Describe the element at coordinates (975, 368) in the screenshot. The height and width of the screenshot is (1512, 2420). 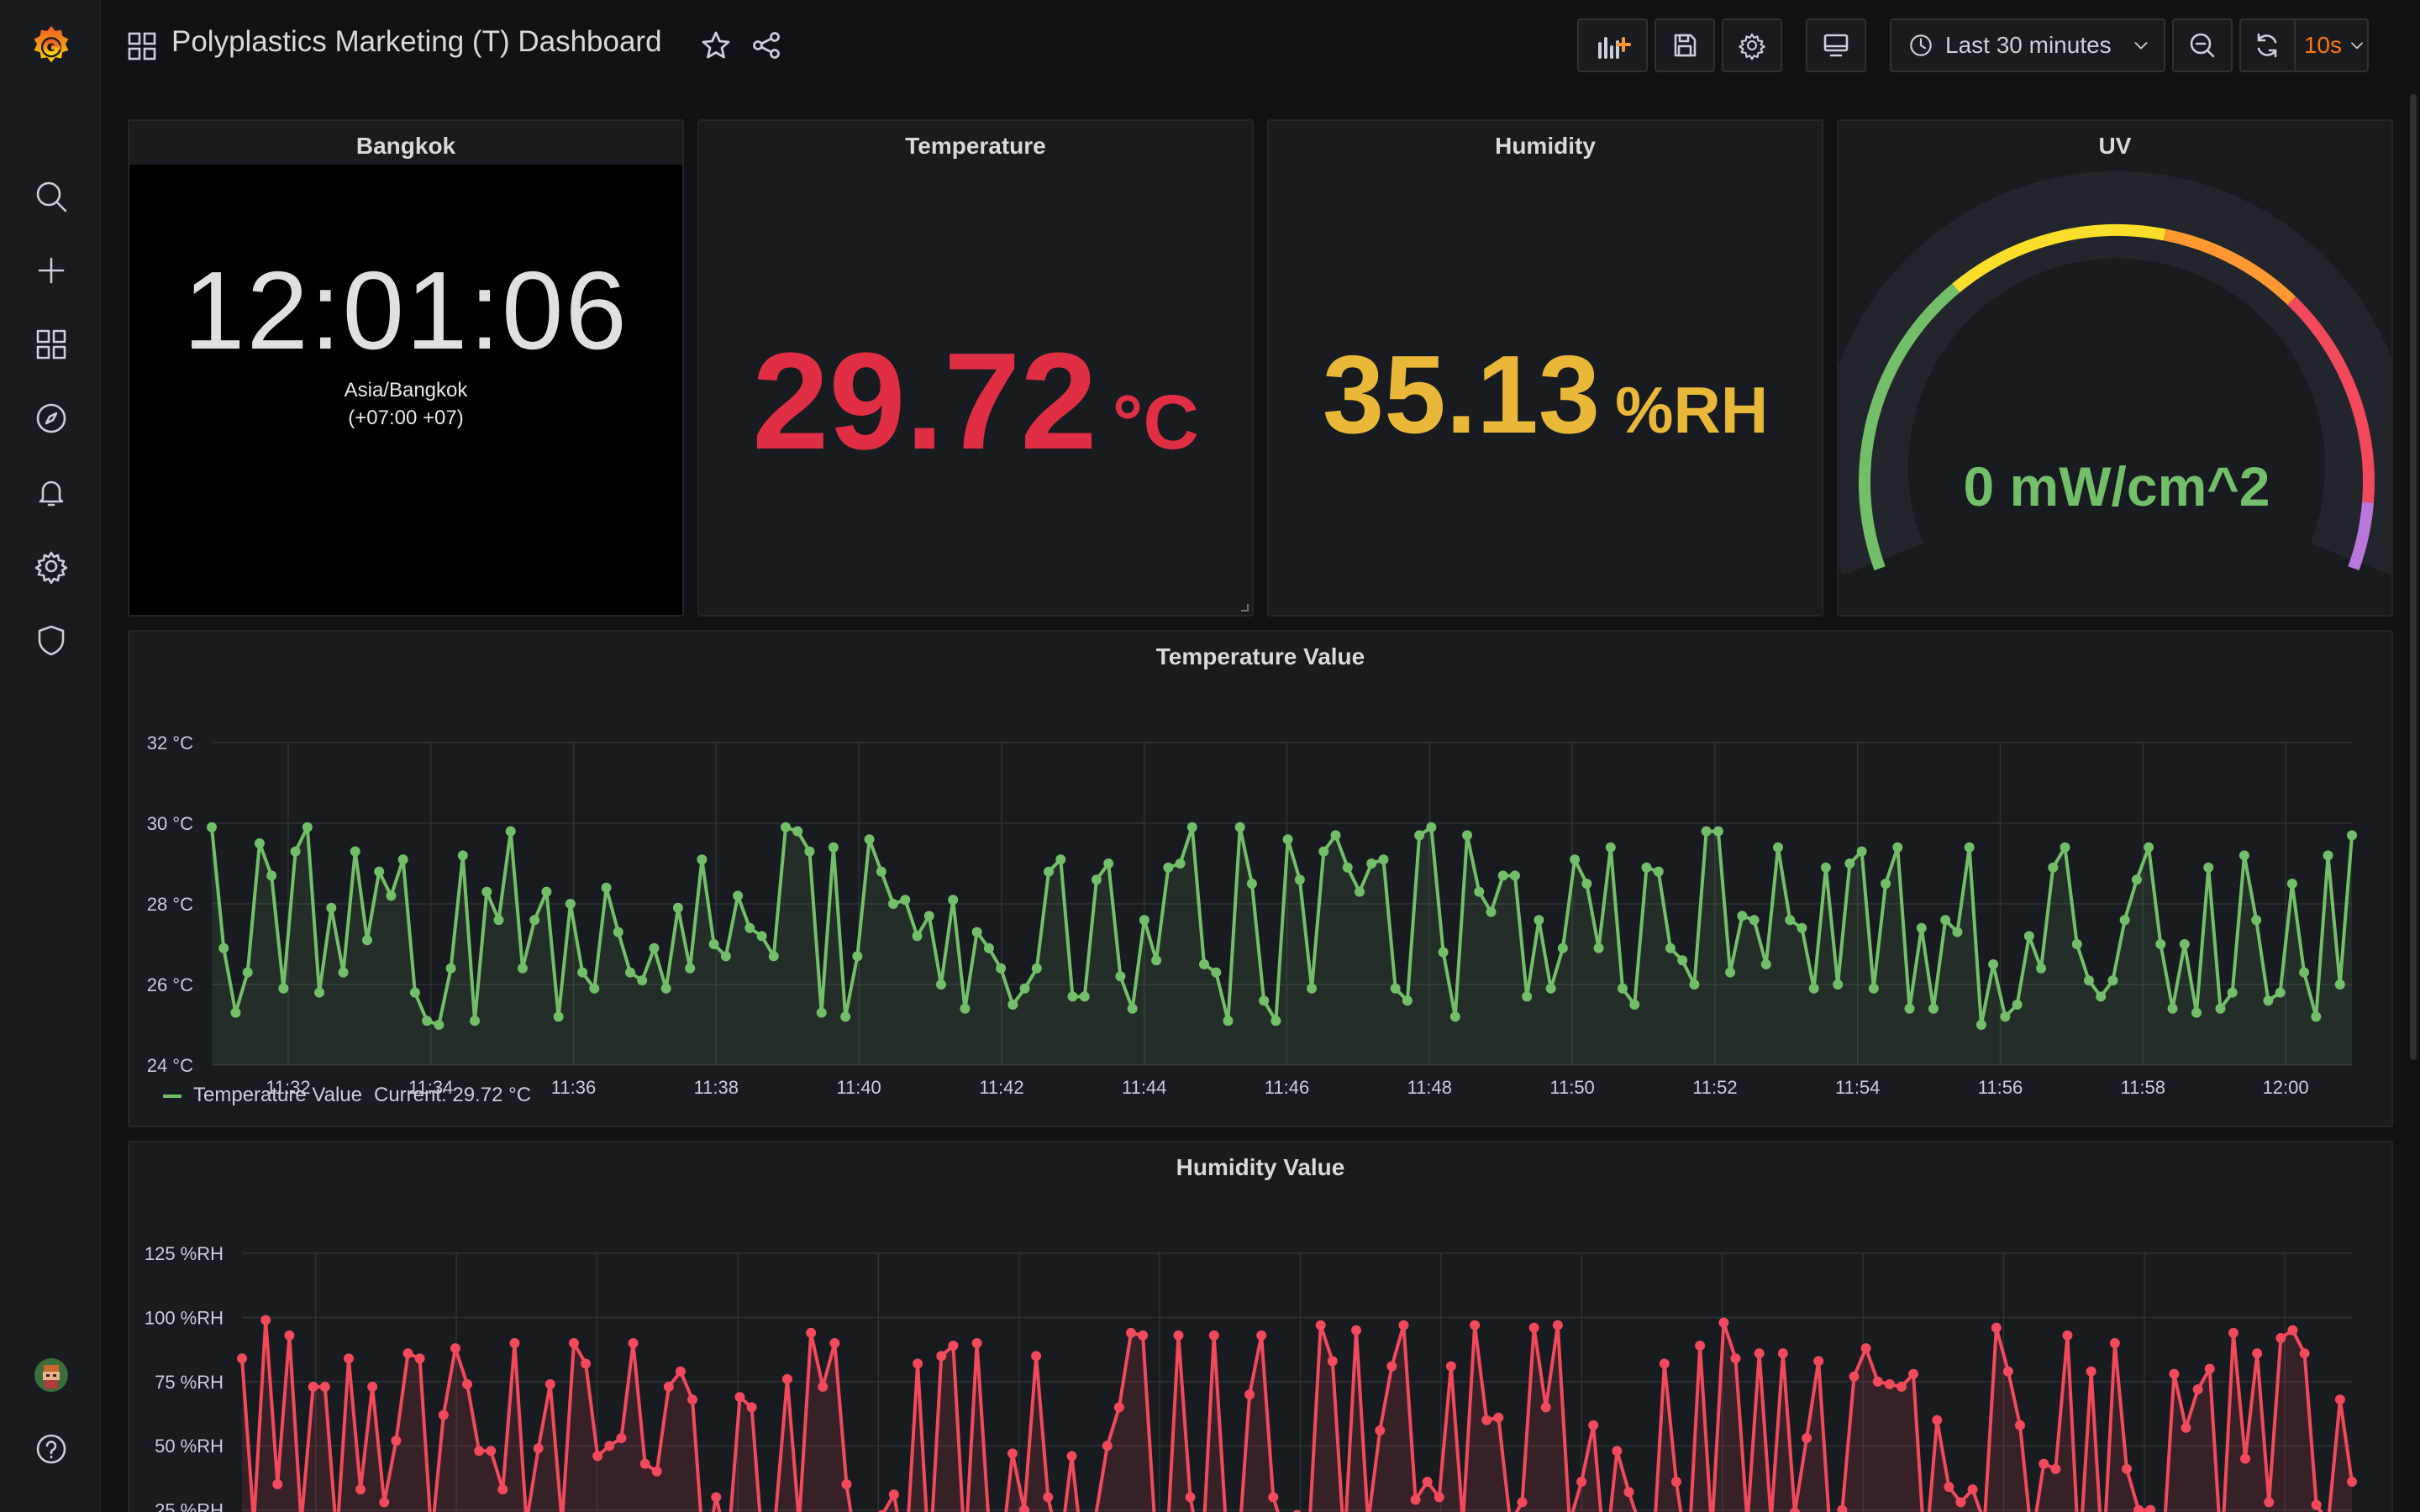
I see `temperature-stat-panel: Temperature 29.72 °C` at that location.